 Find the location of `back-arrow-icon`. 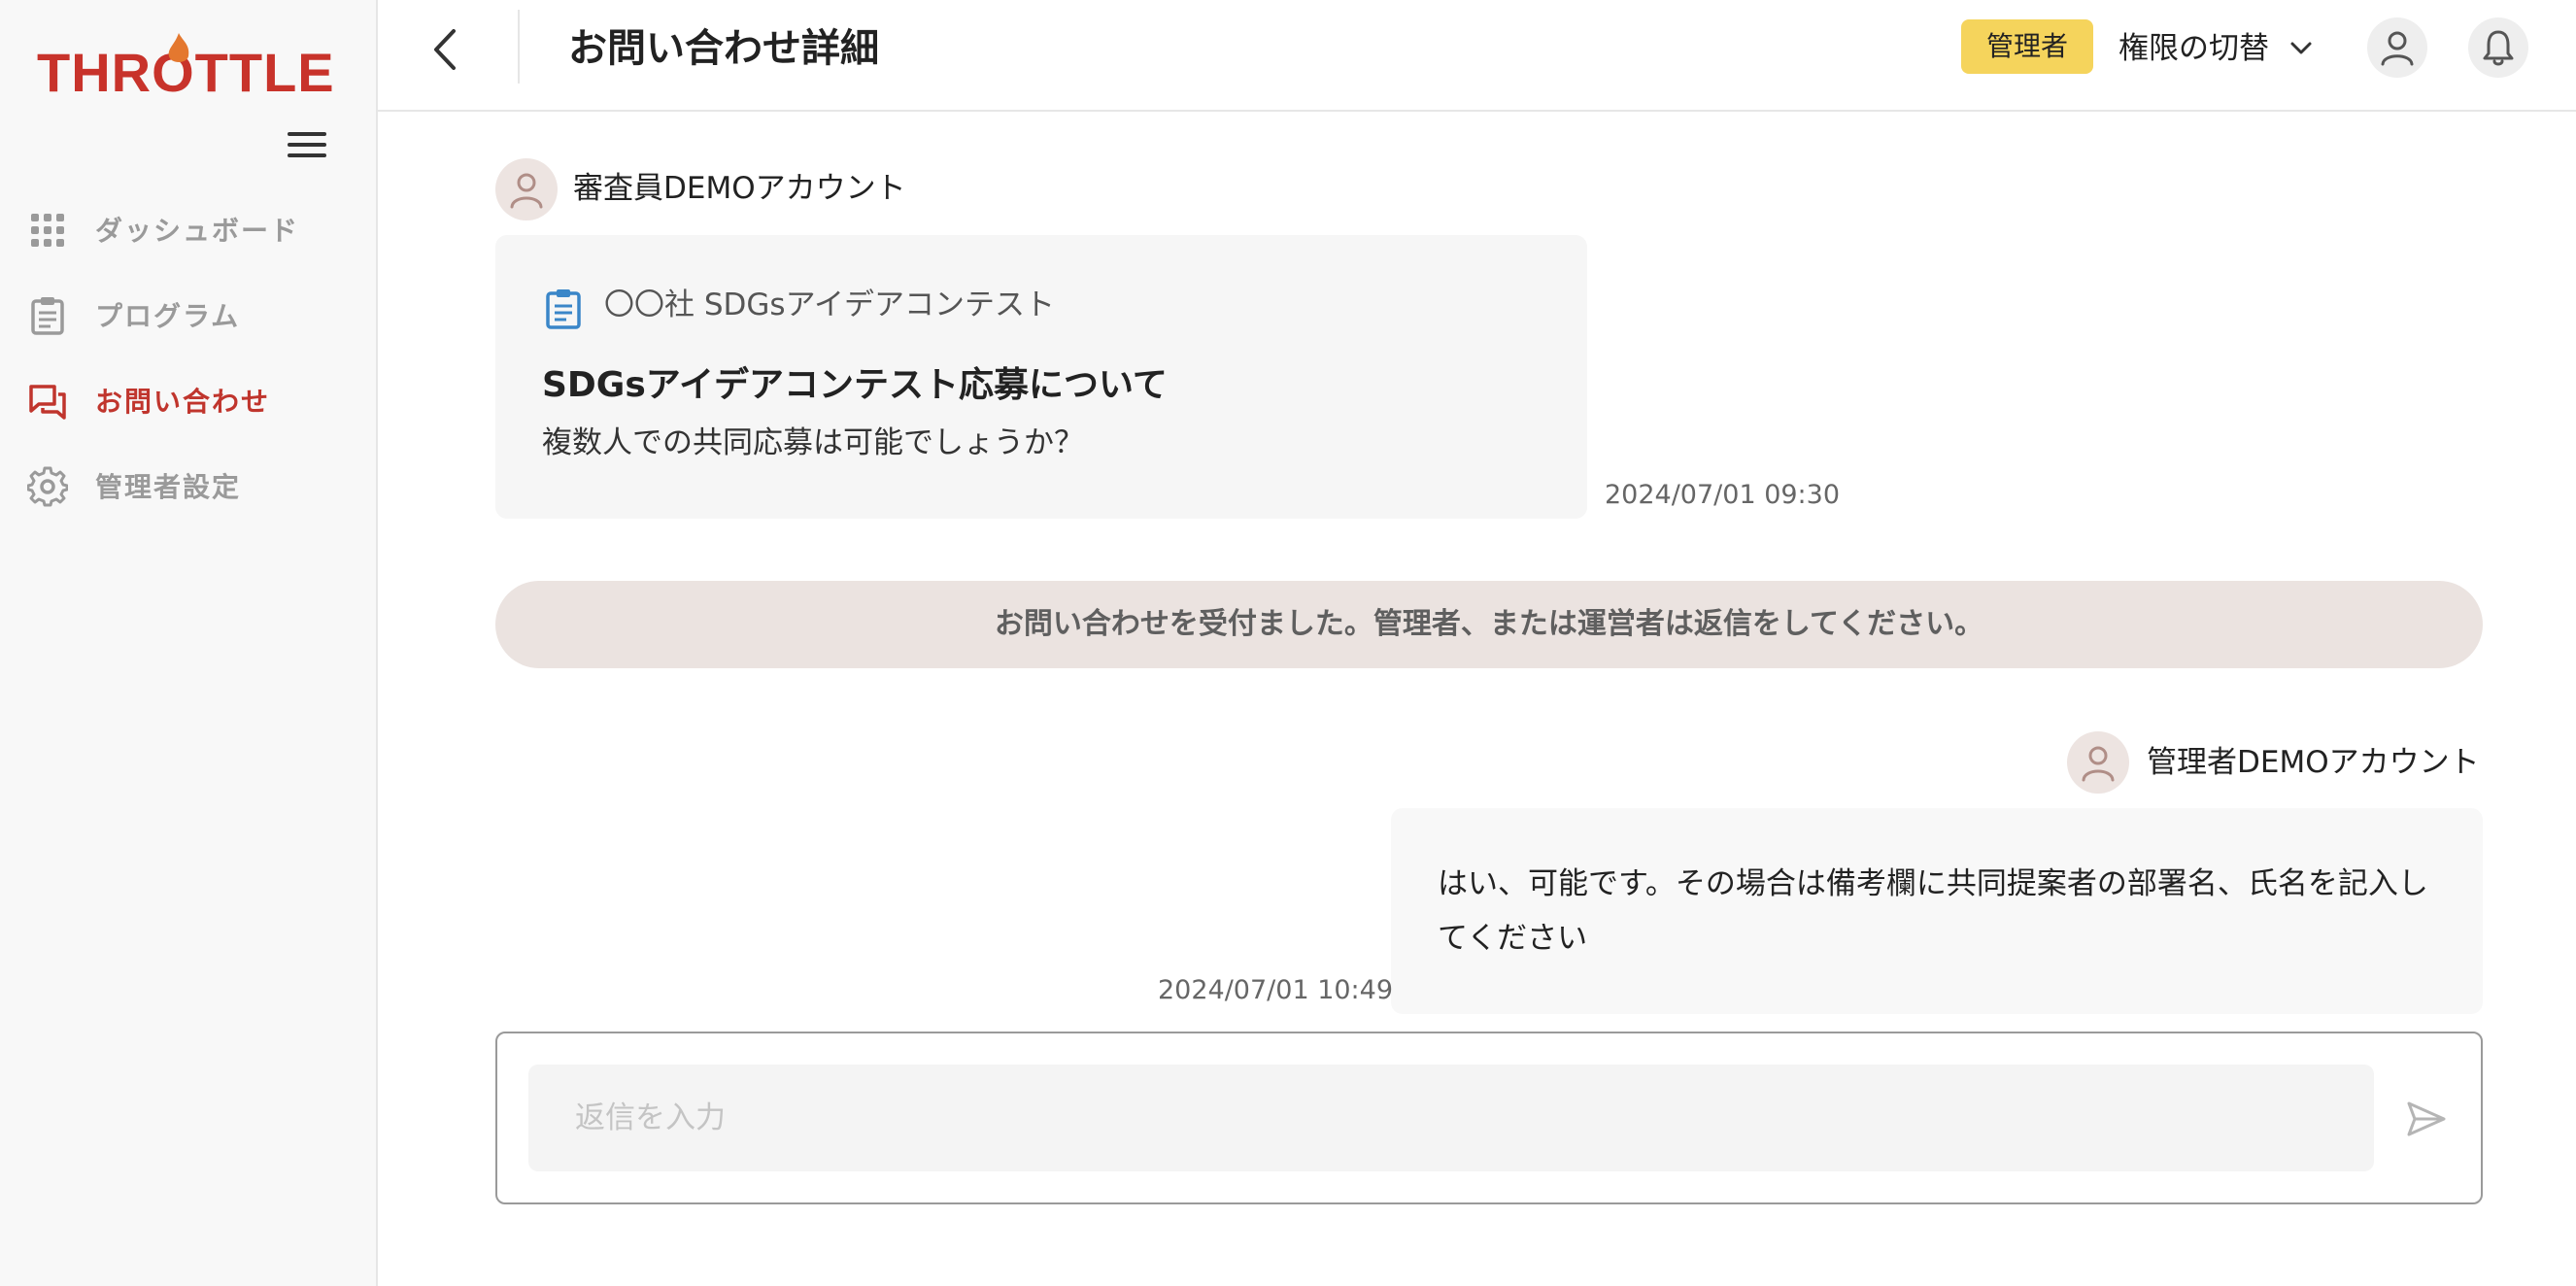

back-arrow-icon is located at coordinates (445, 49).